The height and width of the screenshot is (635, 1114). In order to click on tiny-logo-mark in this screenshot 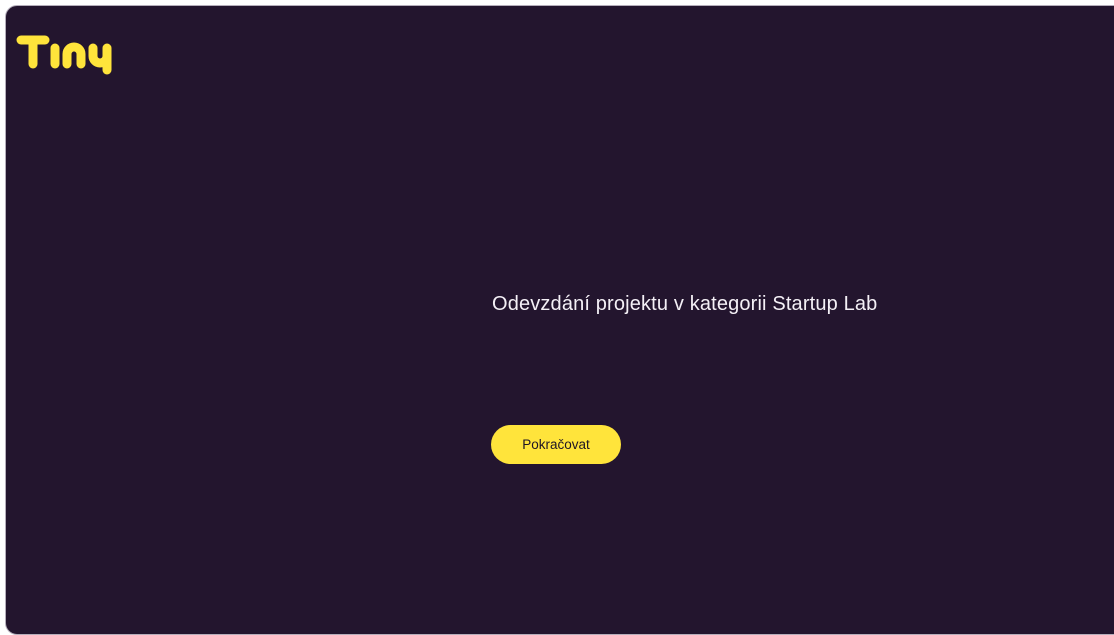, I will do `click(64, 55)`.